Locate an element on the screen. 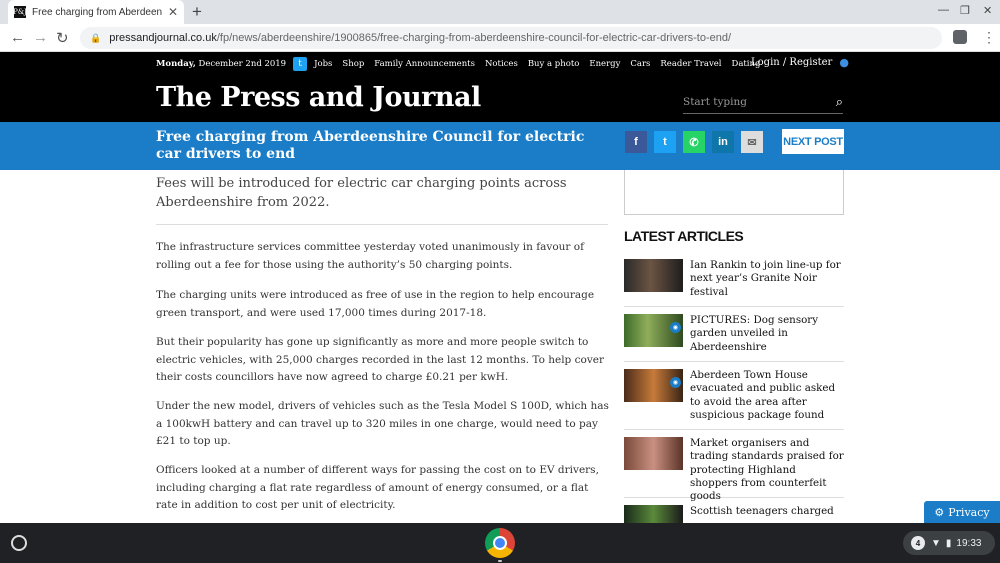 Image resolution: width=1000 pixels, height=563 pixels. header-date: Monday, December 2nd 2019 is located at coordinates (221, 64).